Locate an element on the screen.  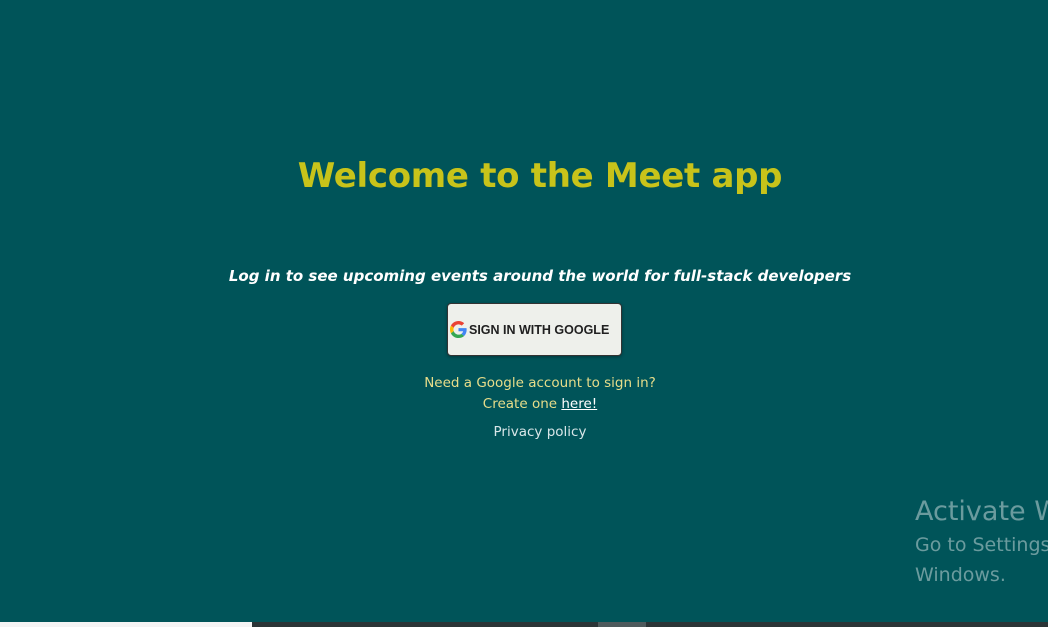
need-account-text: Need a Google account to sign in? is located at coordinates (540, 383).